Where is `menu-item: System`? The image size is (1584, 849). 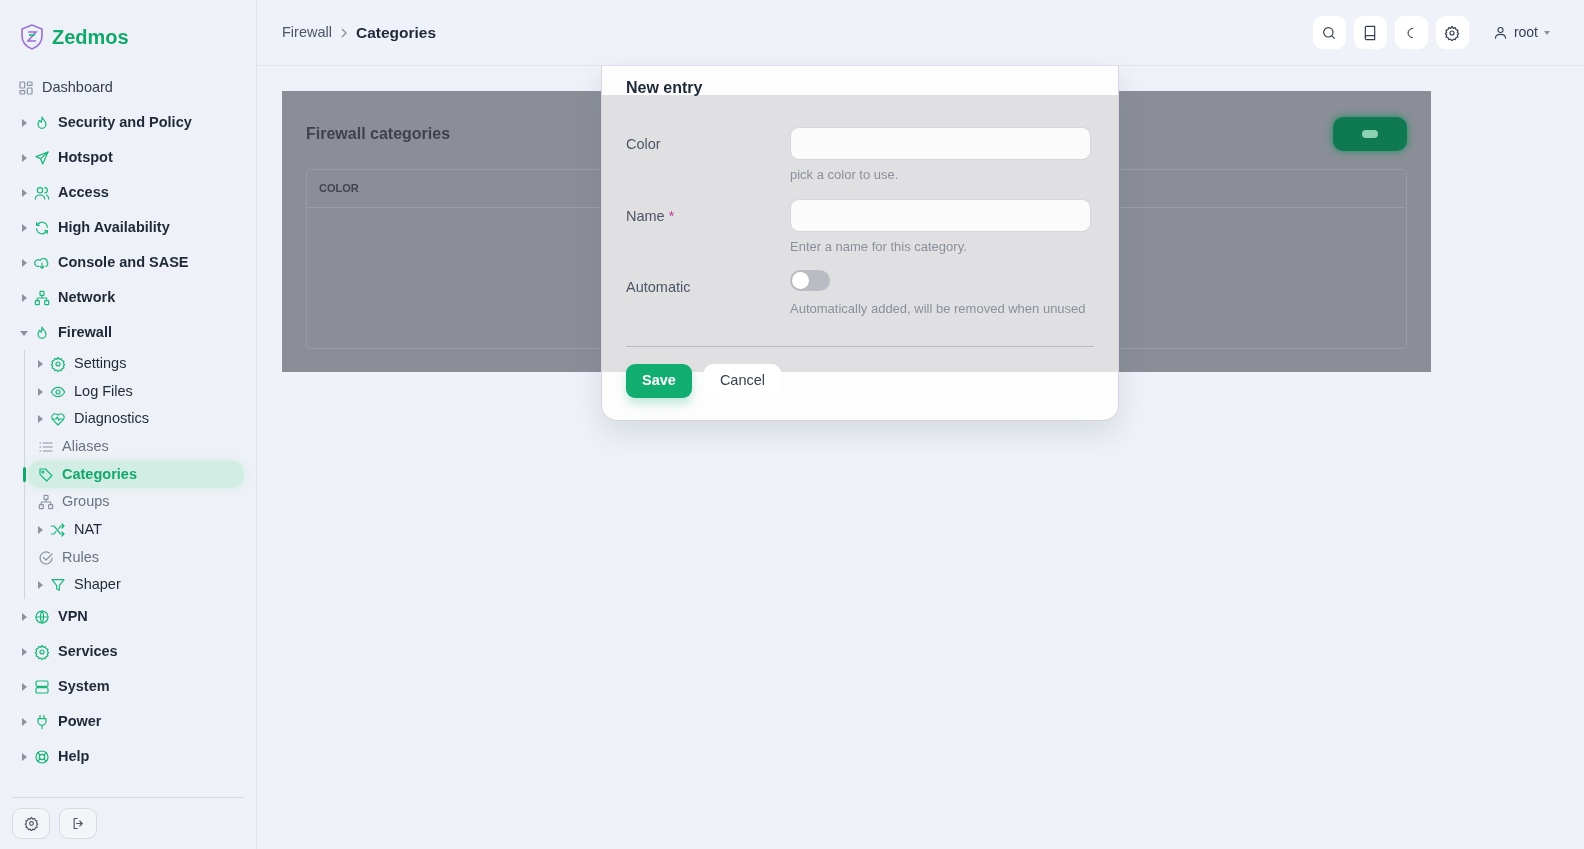
menu-item: System is located at coordinates (128, 687).